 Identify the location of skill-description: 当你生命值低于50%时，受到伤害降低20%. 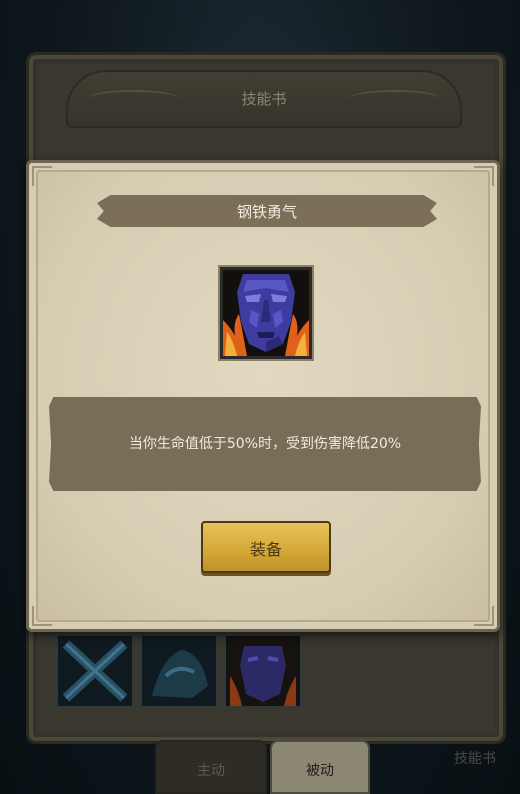
(265, 444).